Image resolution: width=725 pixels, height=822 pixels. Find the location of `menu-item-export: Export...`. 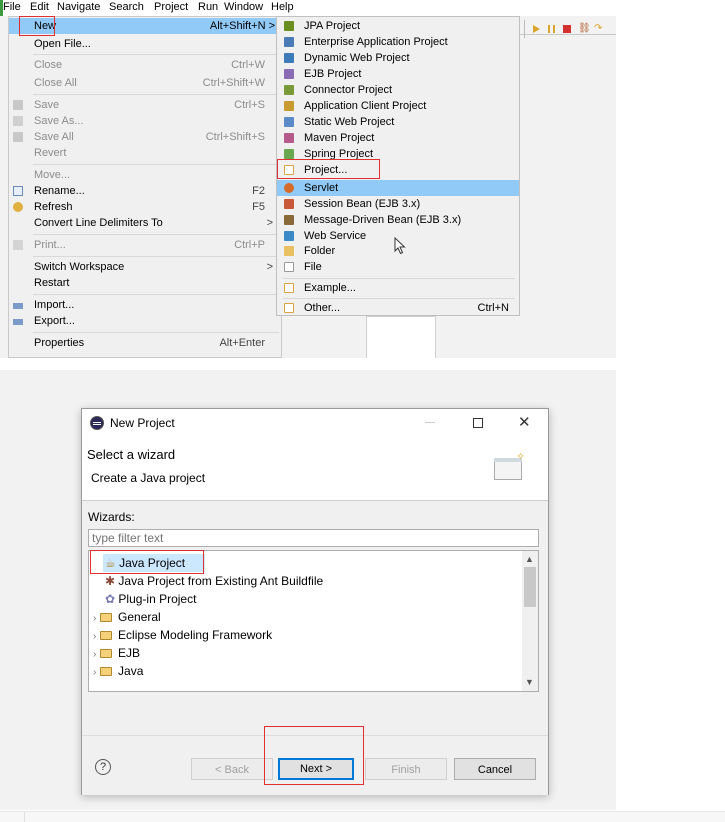

menu-item-export: Export... is located at coordinates (145, 321).